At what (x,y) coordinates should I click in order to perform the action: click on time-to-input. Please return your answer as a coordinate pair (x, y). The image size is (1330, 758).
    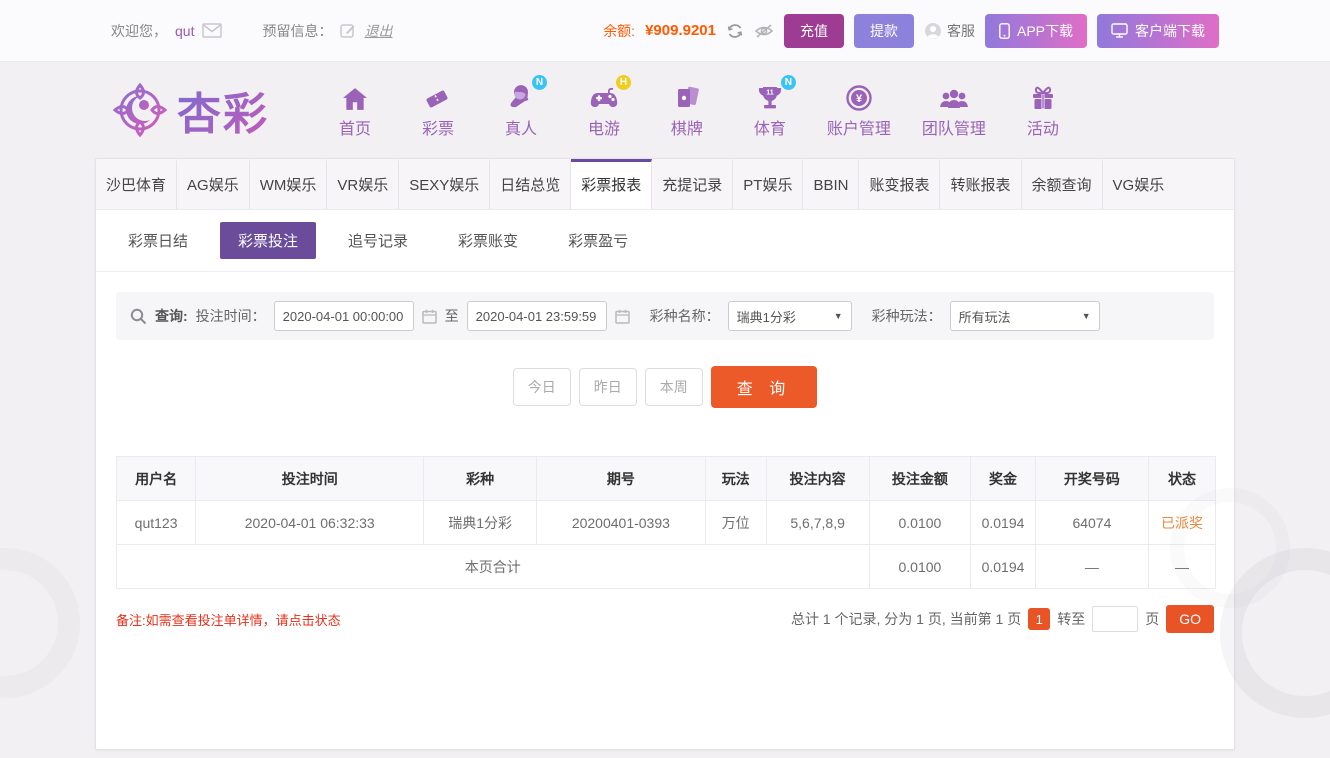
    Looking at the image, I should click on (536, 316).